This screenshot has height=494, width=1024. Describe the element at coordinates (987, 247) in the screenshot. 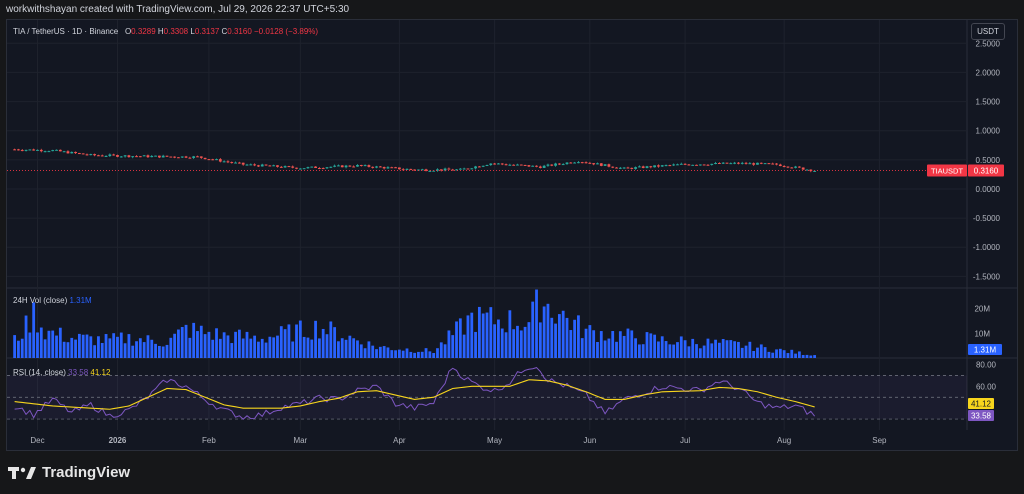

I see `price-axis-tick: -1.0000` at that location.